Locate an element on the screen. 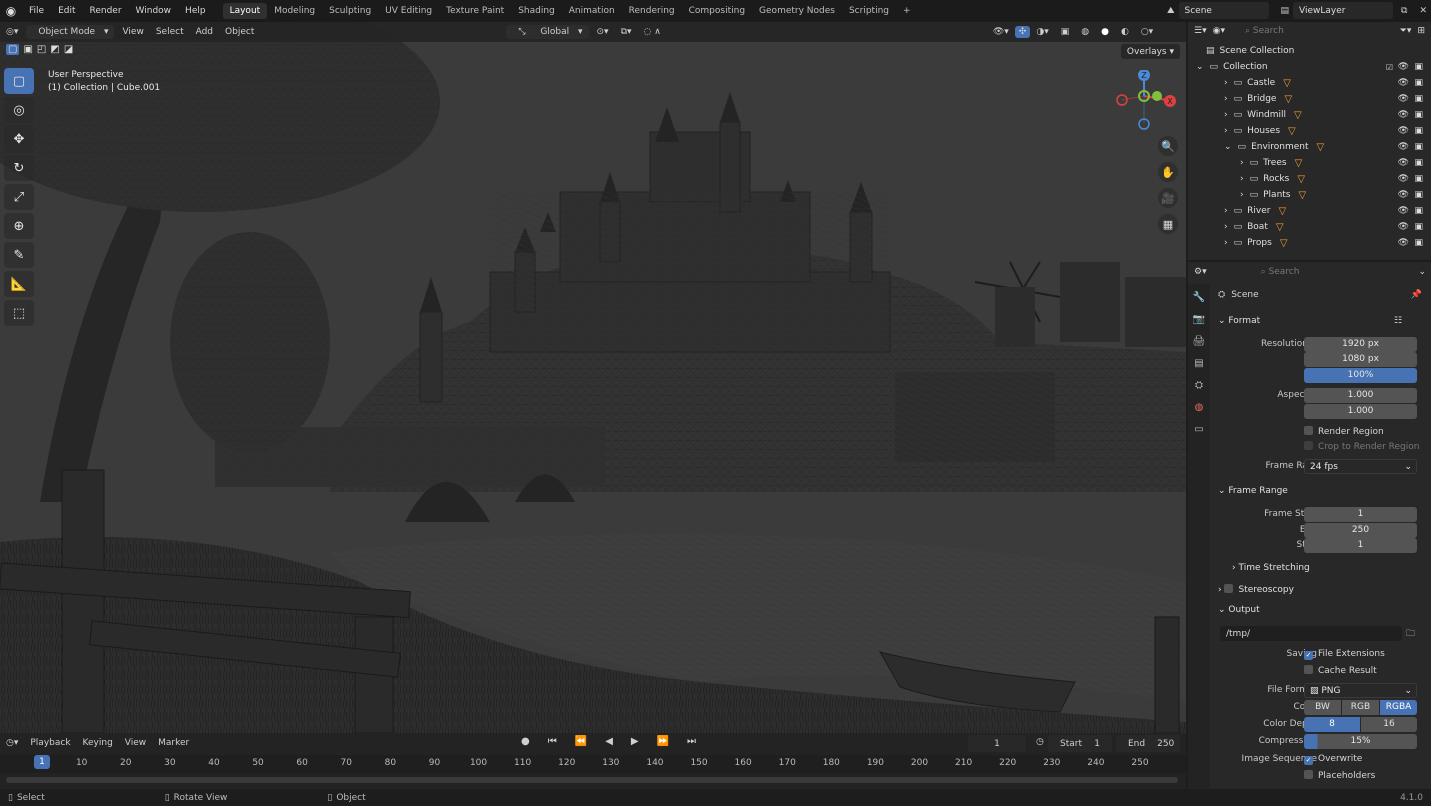 This screenshot has width=1431, height=806. frame-start-field: 1 is located at coordinates (1360, 514).